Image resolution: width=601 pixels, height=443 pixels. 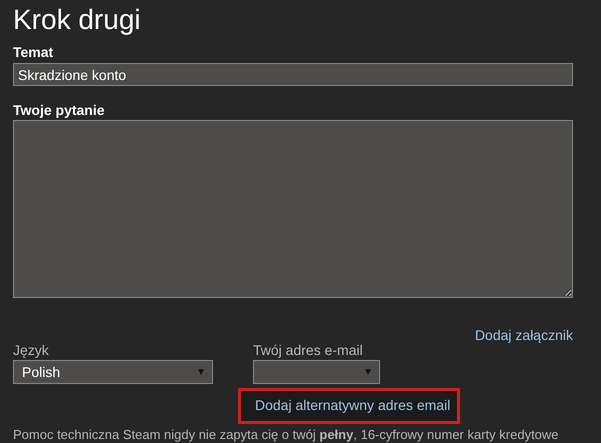 What do you see at coordinates (349, 406) in the screenshot?
I see `add-alternative-email-link: Dodaj alternatywny adres email` at bounding box center [349, 406].